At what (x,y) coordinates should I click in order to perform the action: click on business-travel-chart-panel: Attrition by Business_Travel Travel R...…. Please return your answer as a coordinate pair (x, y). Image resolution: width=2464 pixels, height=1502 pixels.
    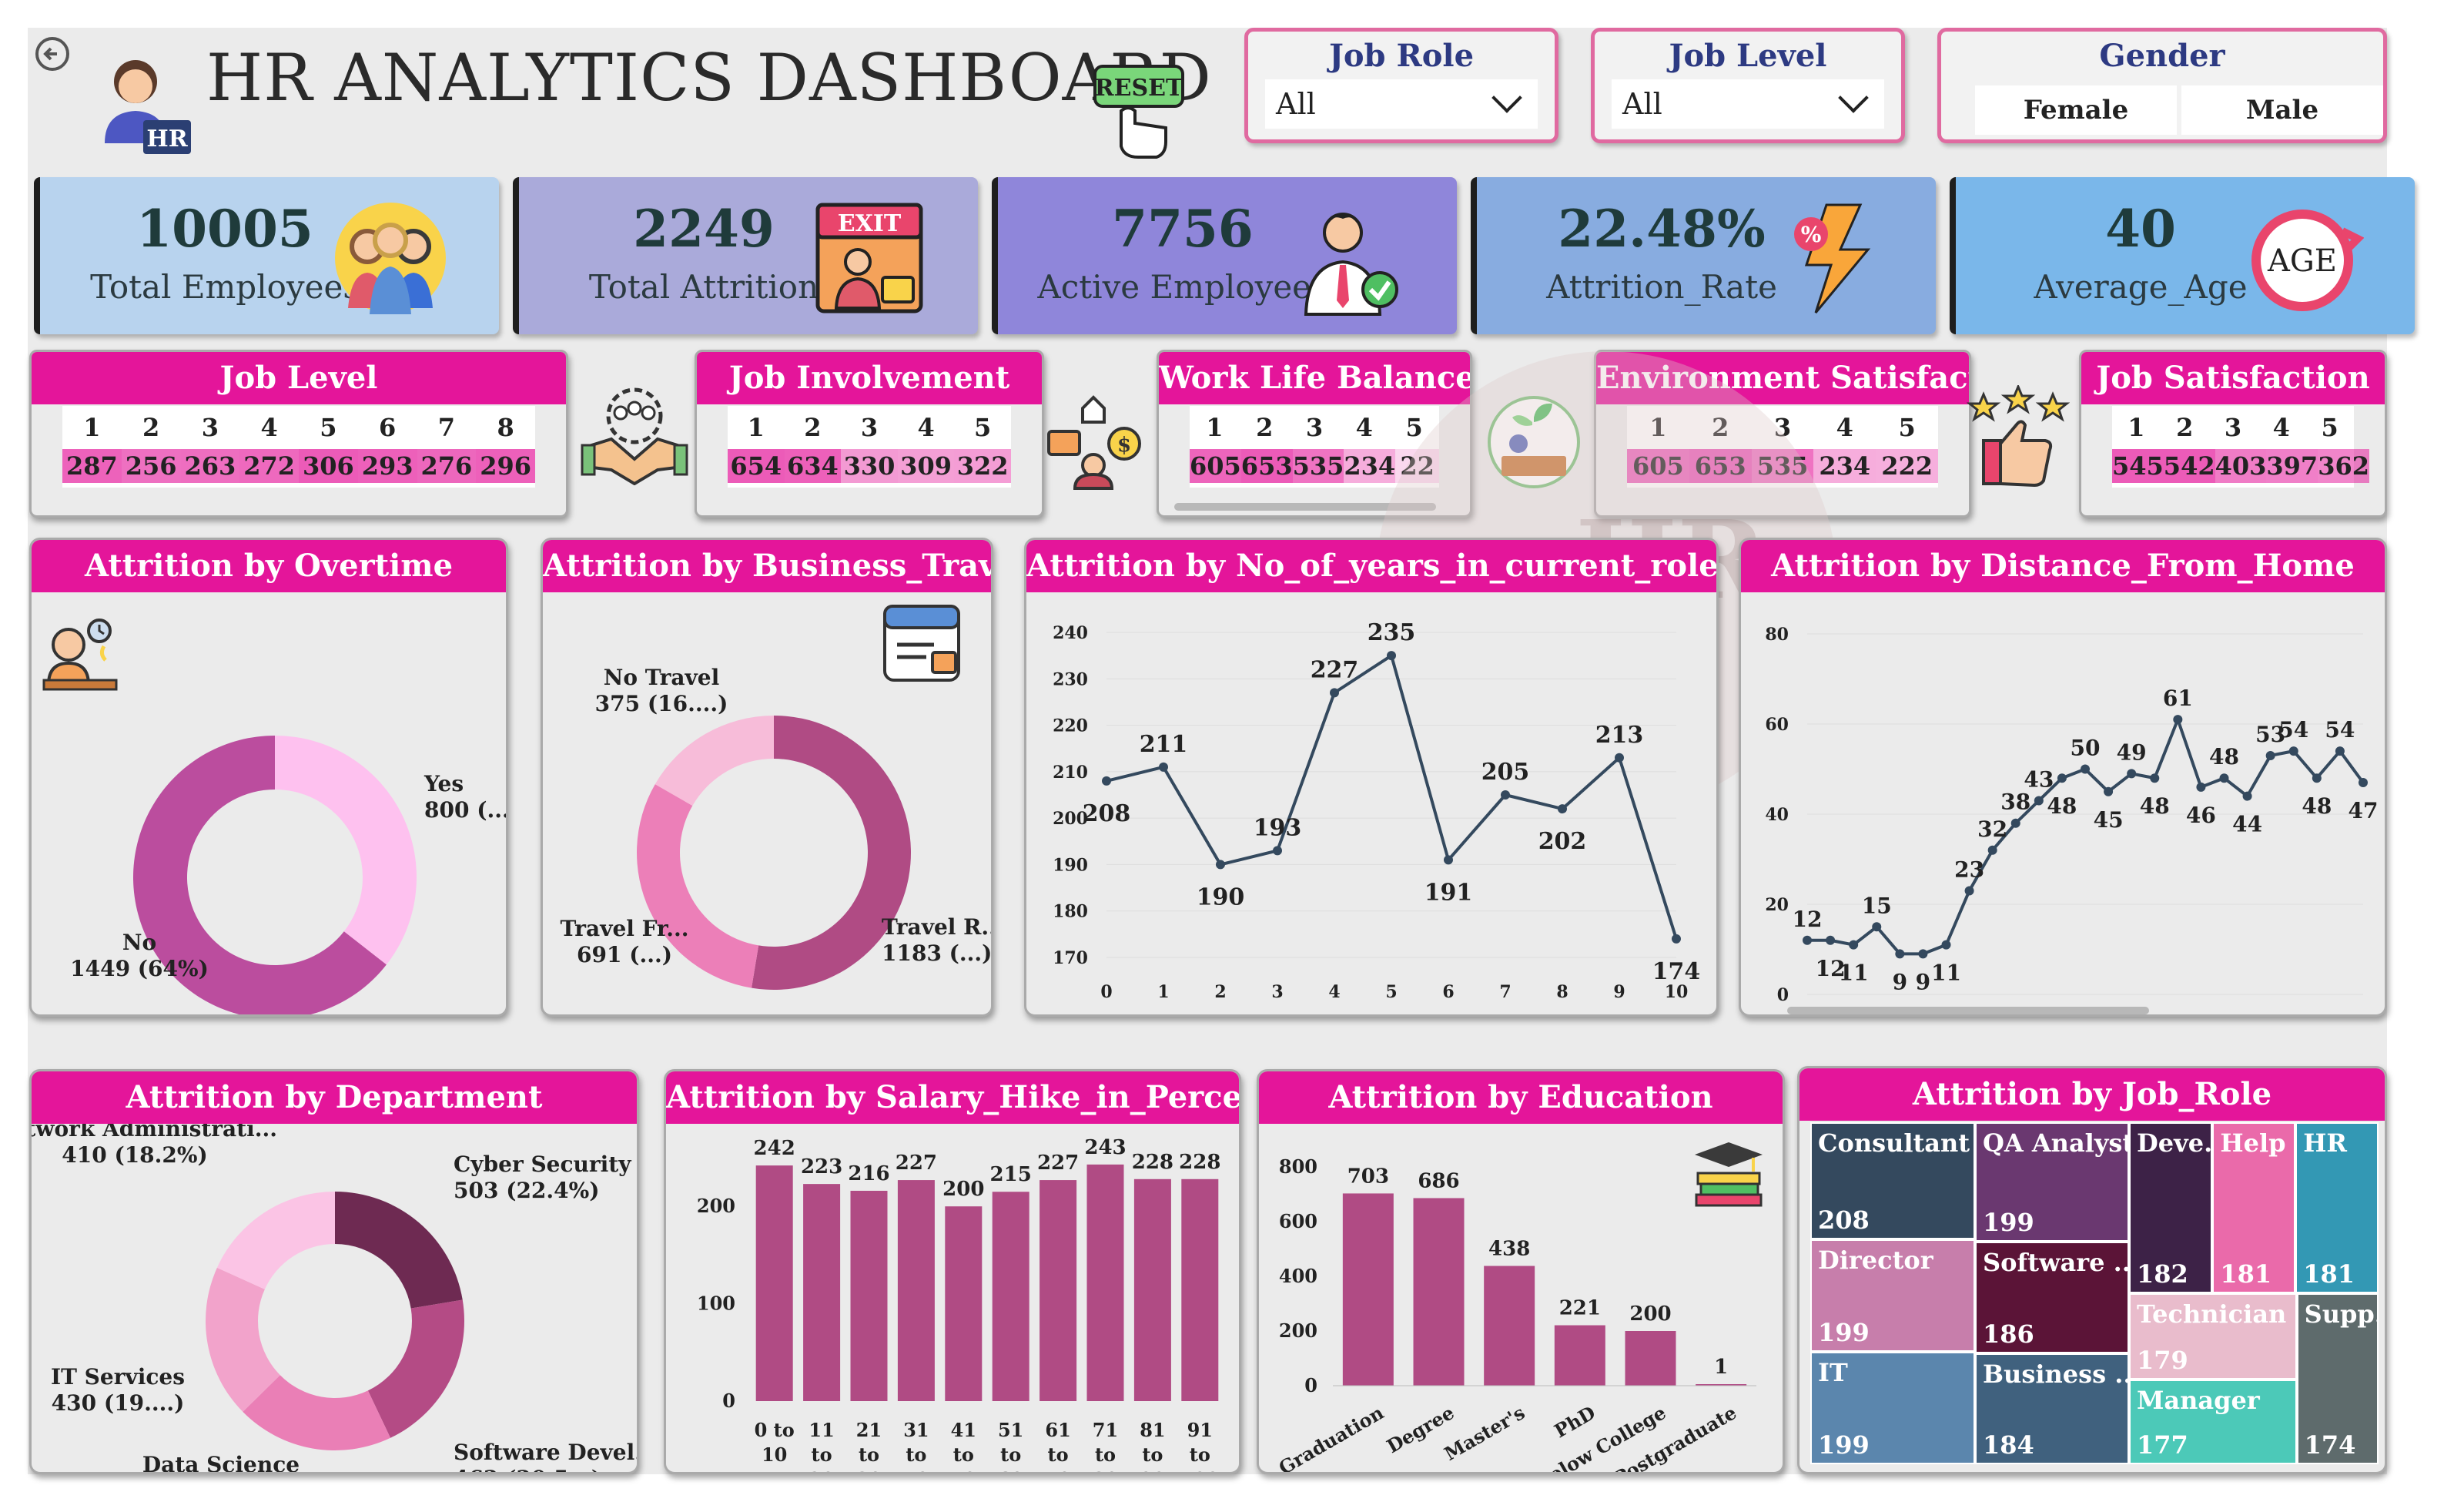
    Looking at the image, I should click on (767, 777).